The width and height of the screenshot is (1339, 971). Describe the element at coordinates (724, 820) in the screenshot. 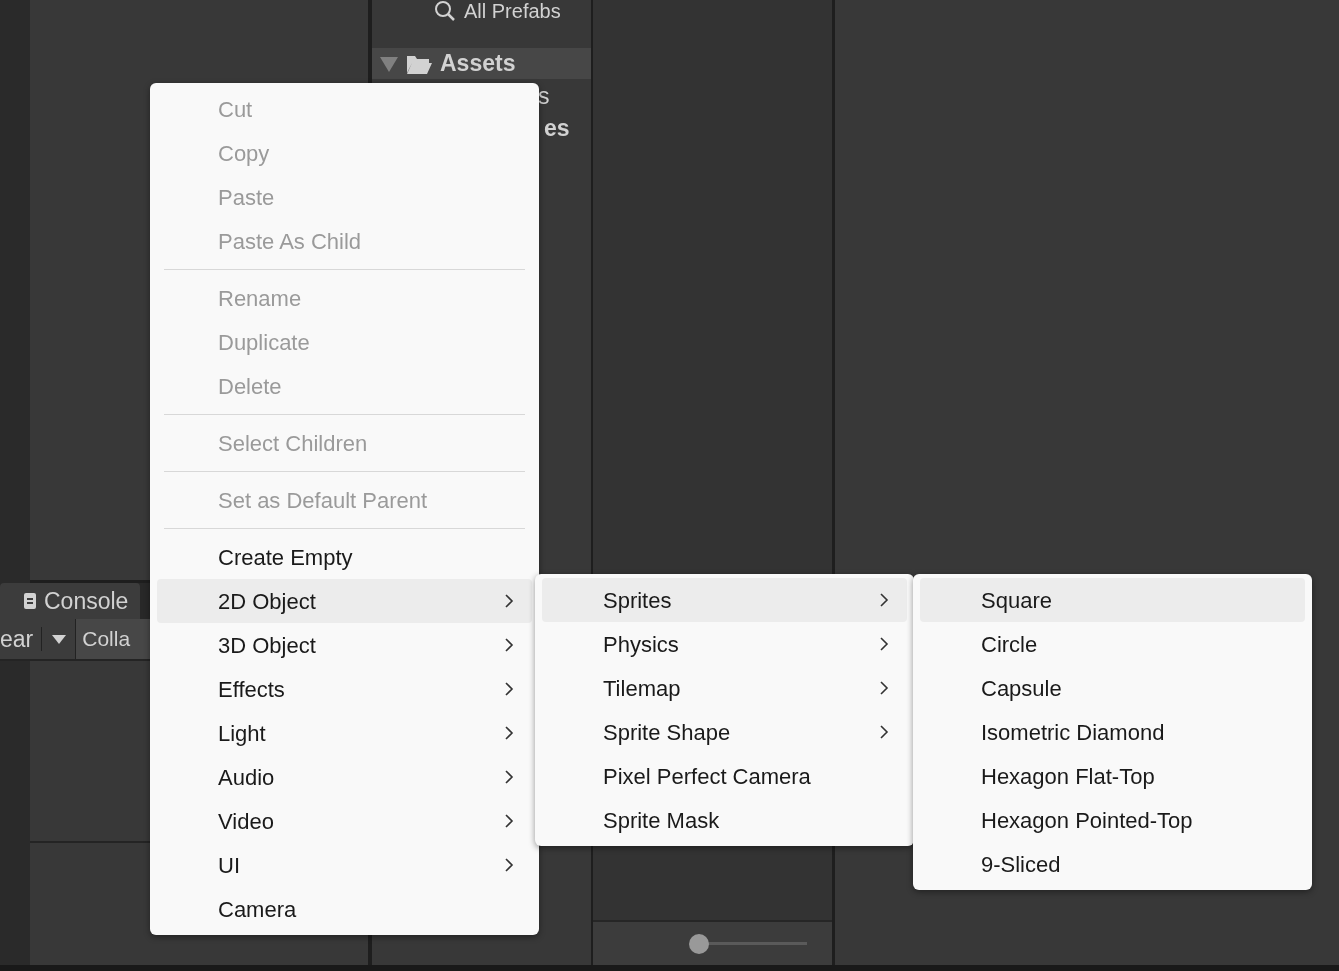

I see `menu-item: Sprite Mask` at that location.